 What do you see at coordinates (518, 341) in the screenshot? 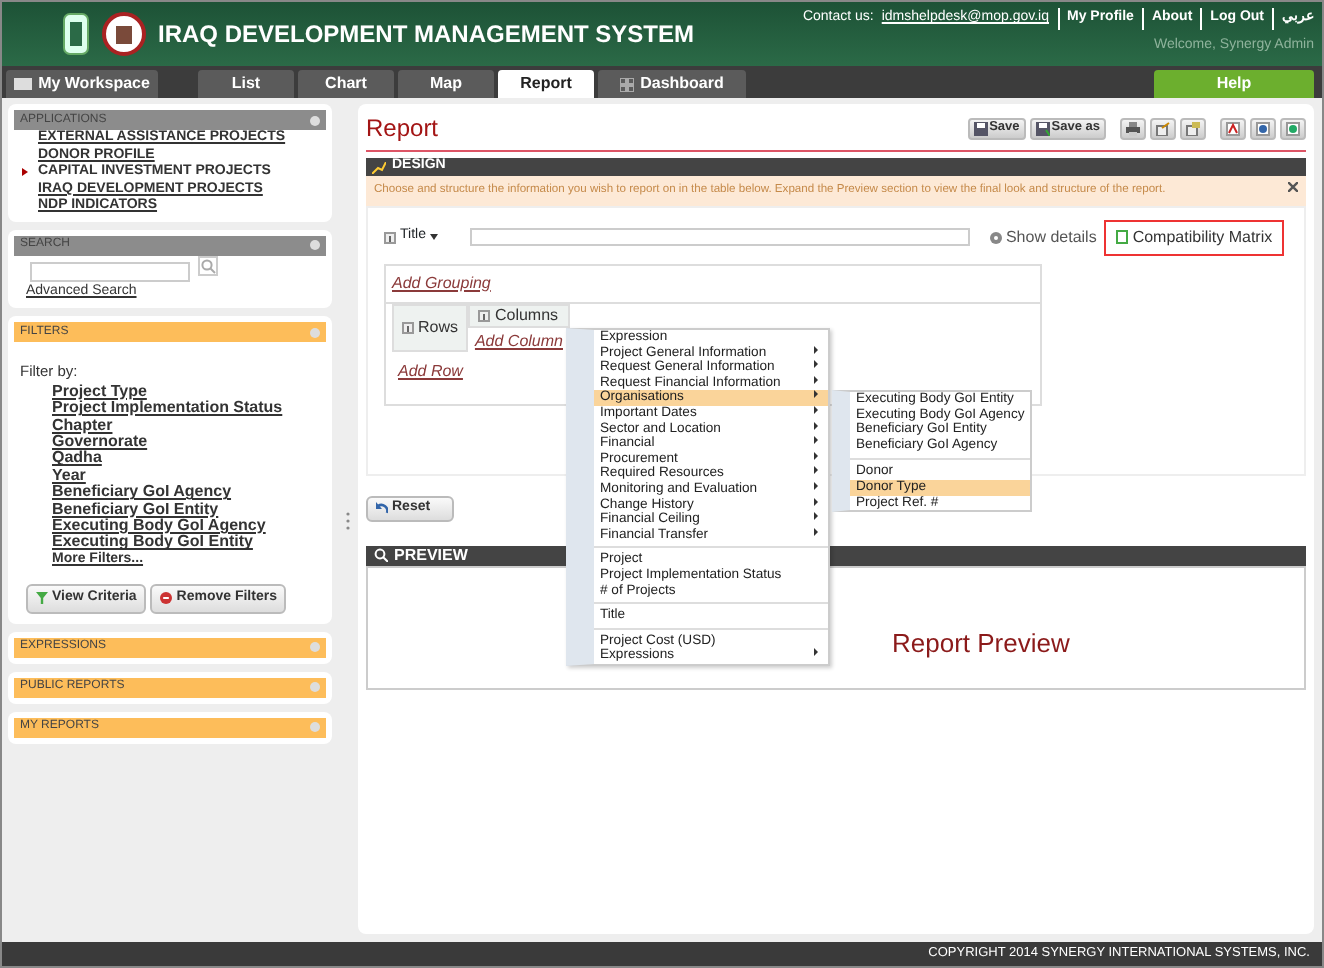
I see `add-column-link: Add Column` at bounding box center [518, 341].